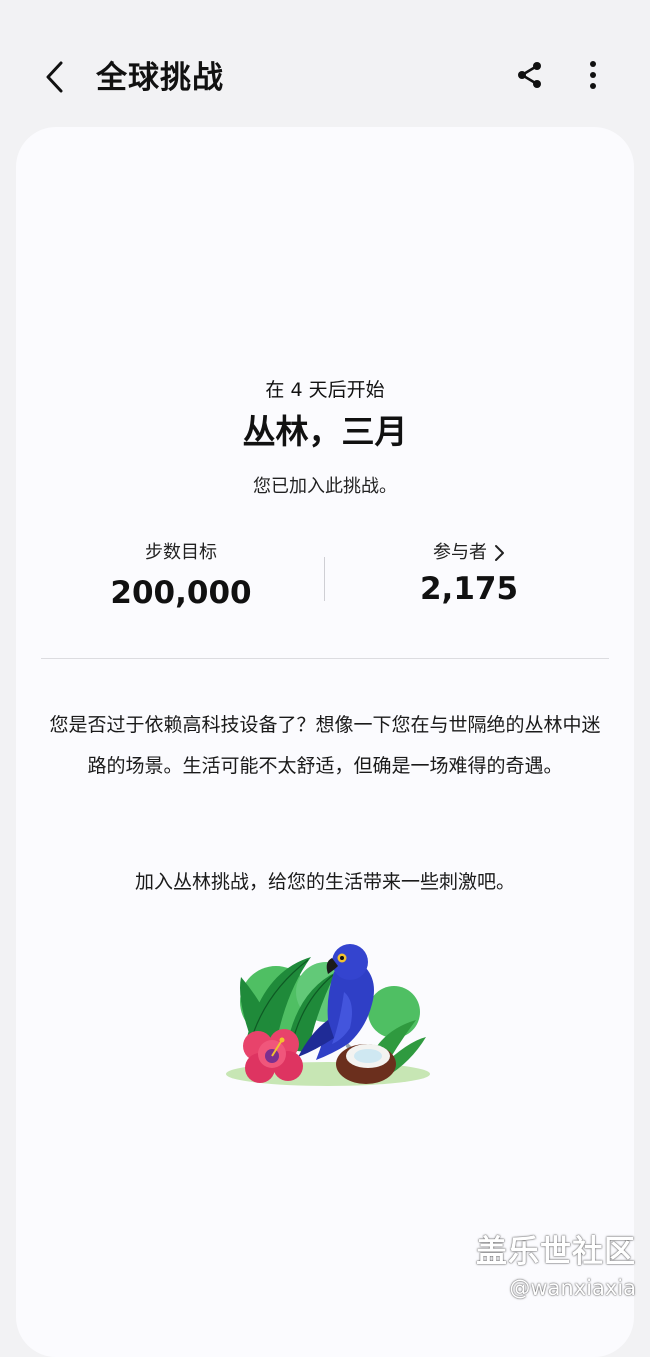  I want to click on step-goal-stat: 步数目标 200,000, so click(181, 577).